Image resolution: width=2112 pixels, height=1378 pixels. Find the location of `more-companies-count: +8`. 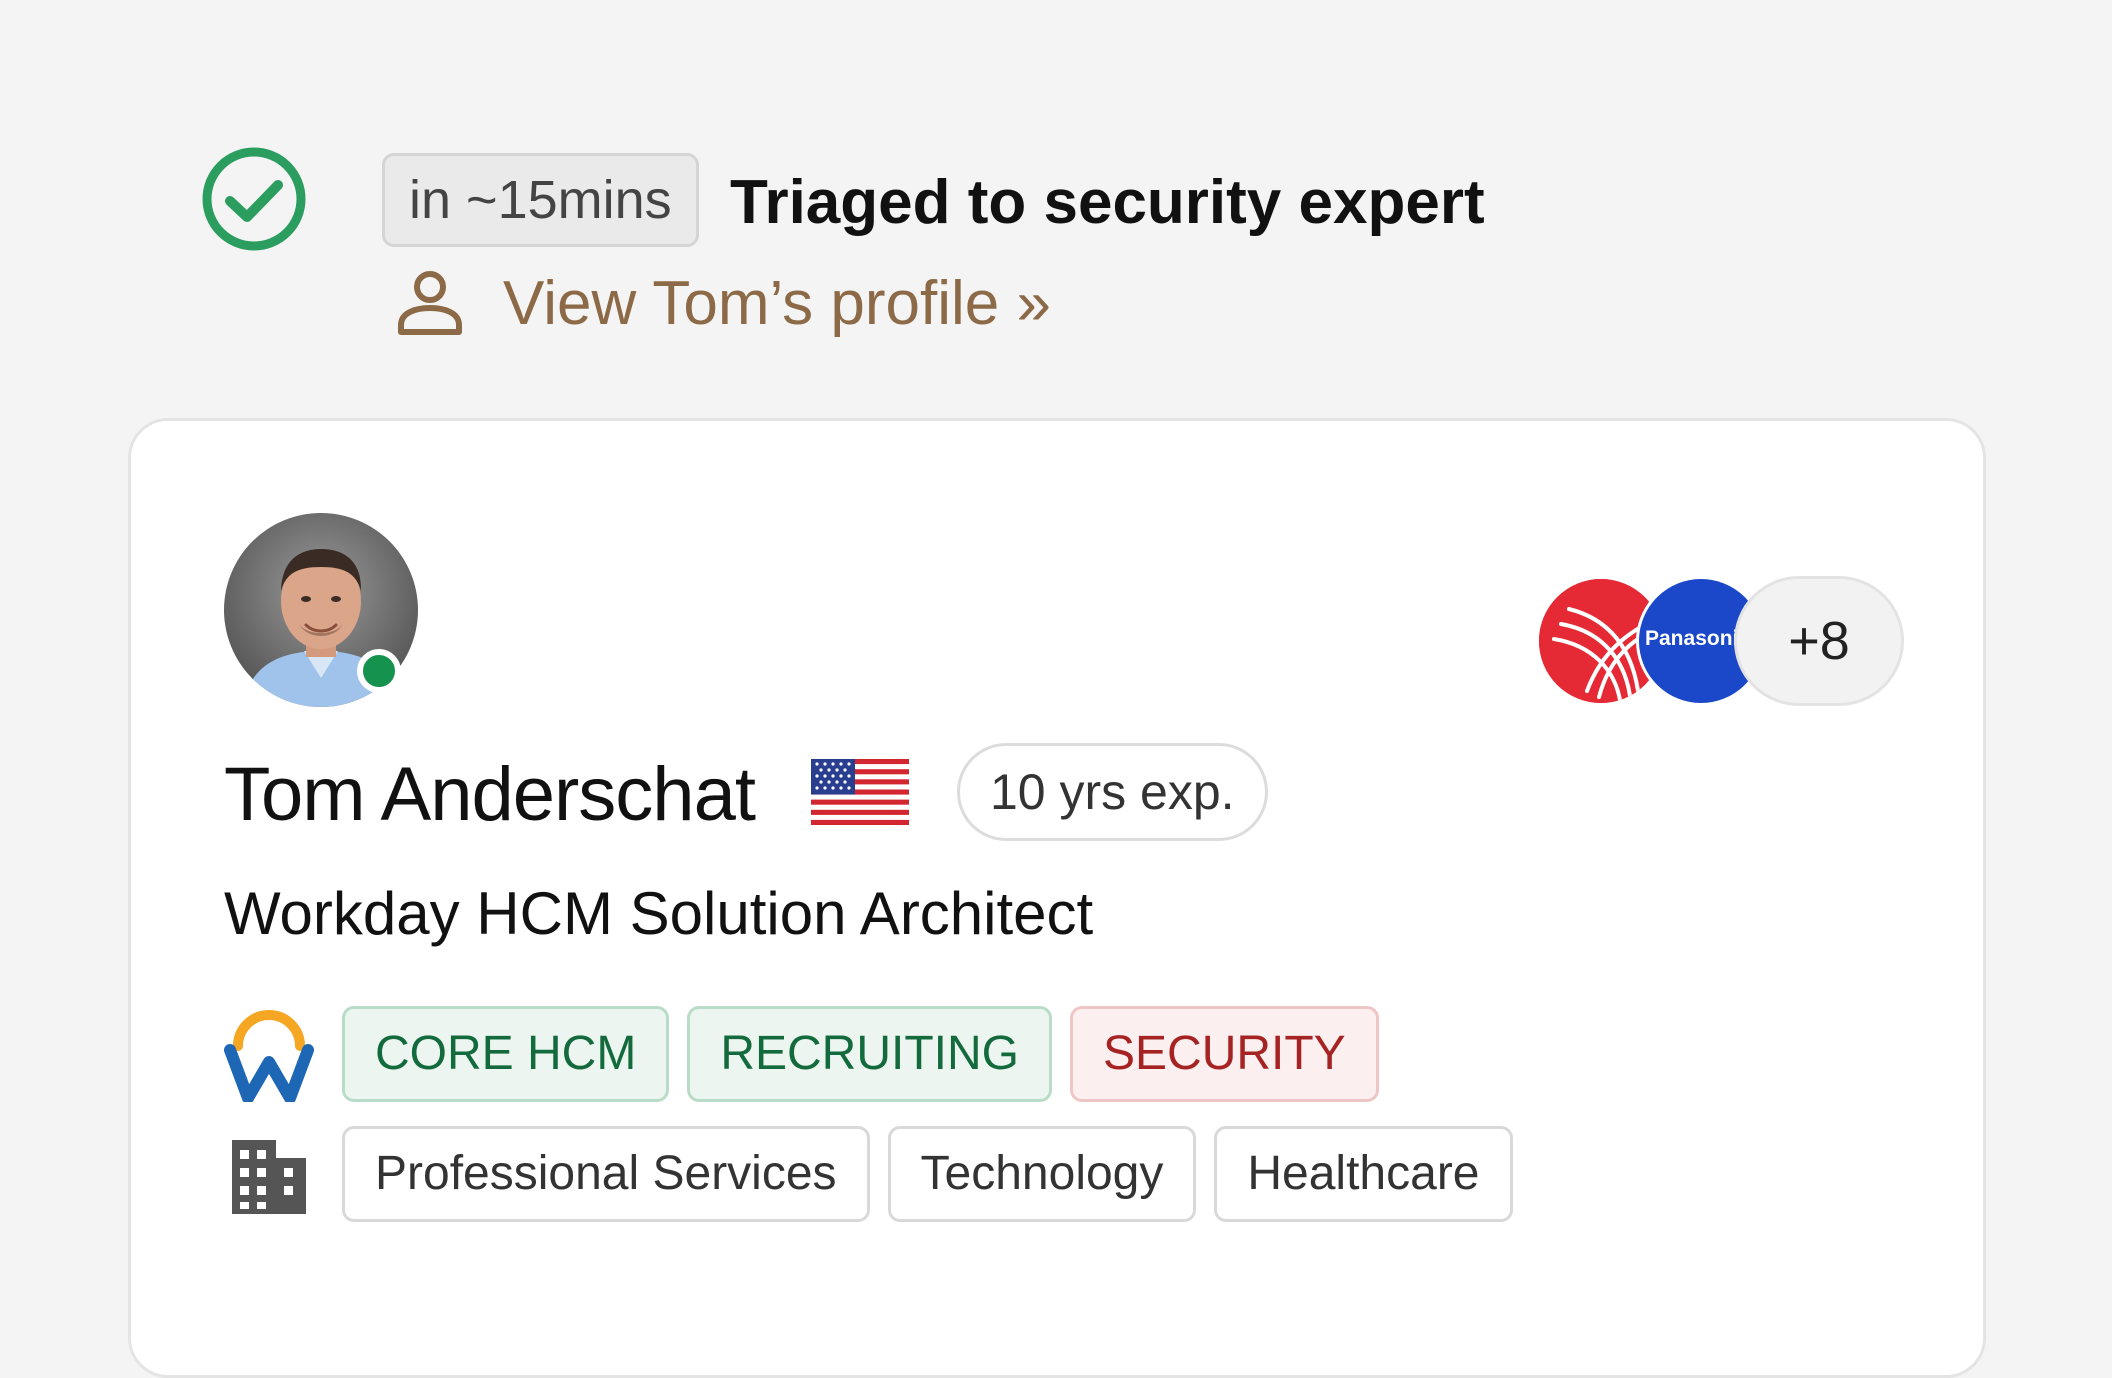

more-companies-count: +8 is located at coordinates (1819, 641).